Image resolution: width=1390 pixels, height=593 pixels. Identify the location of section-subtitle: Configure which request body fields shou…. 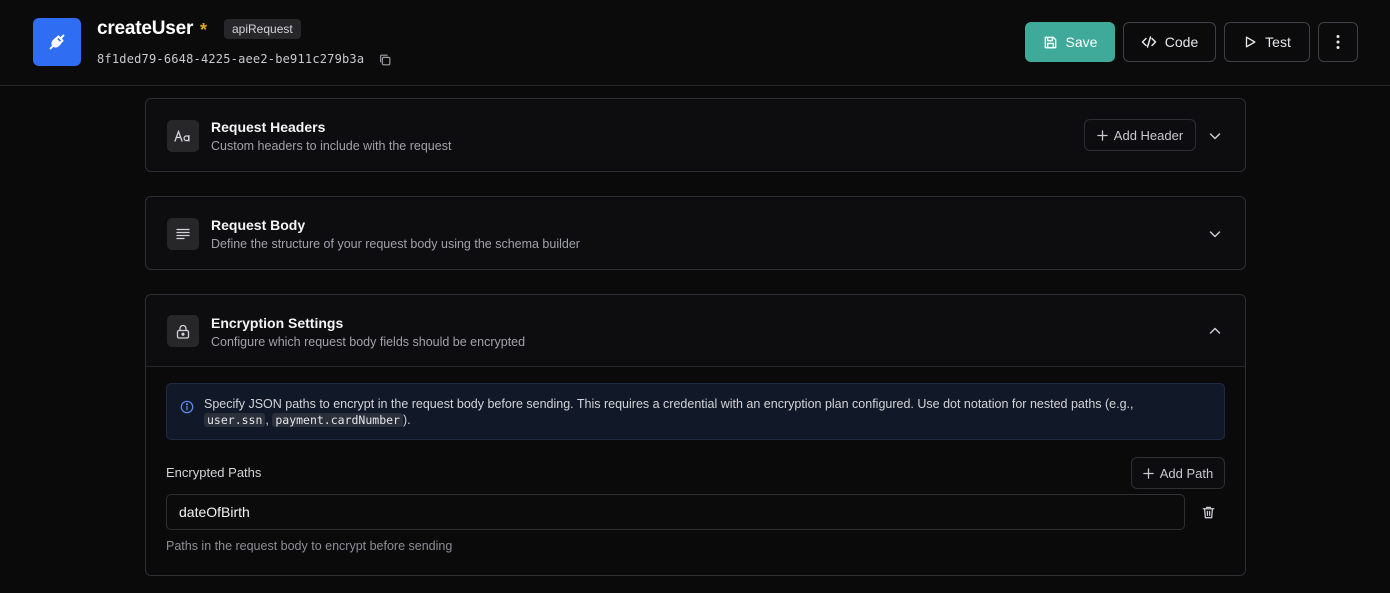
(368, 342).